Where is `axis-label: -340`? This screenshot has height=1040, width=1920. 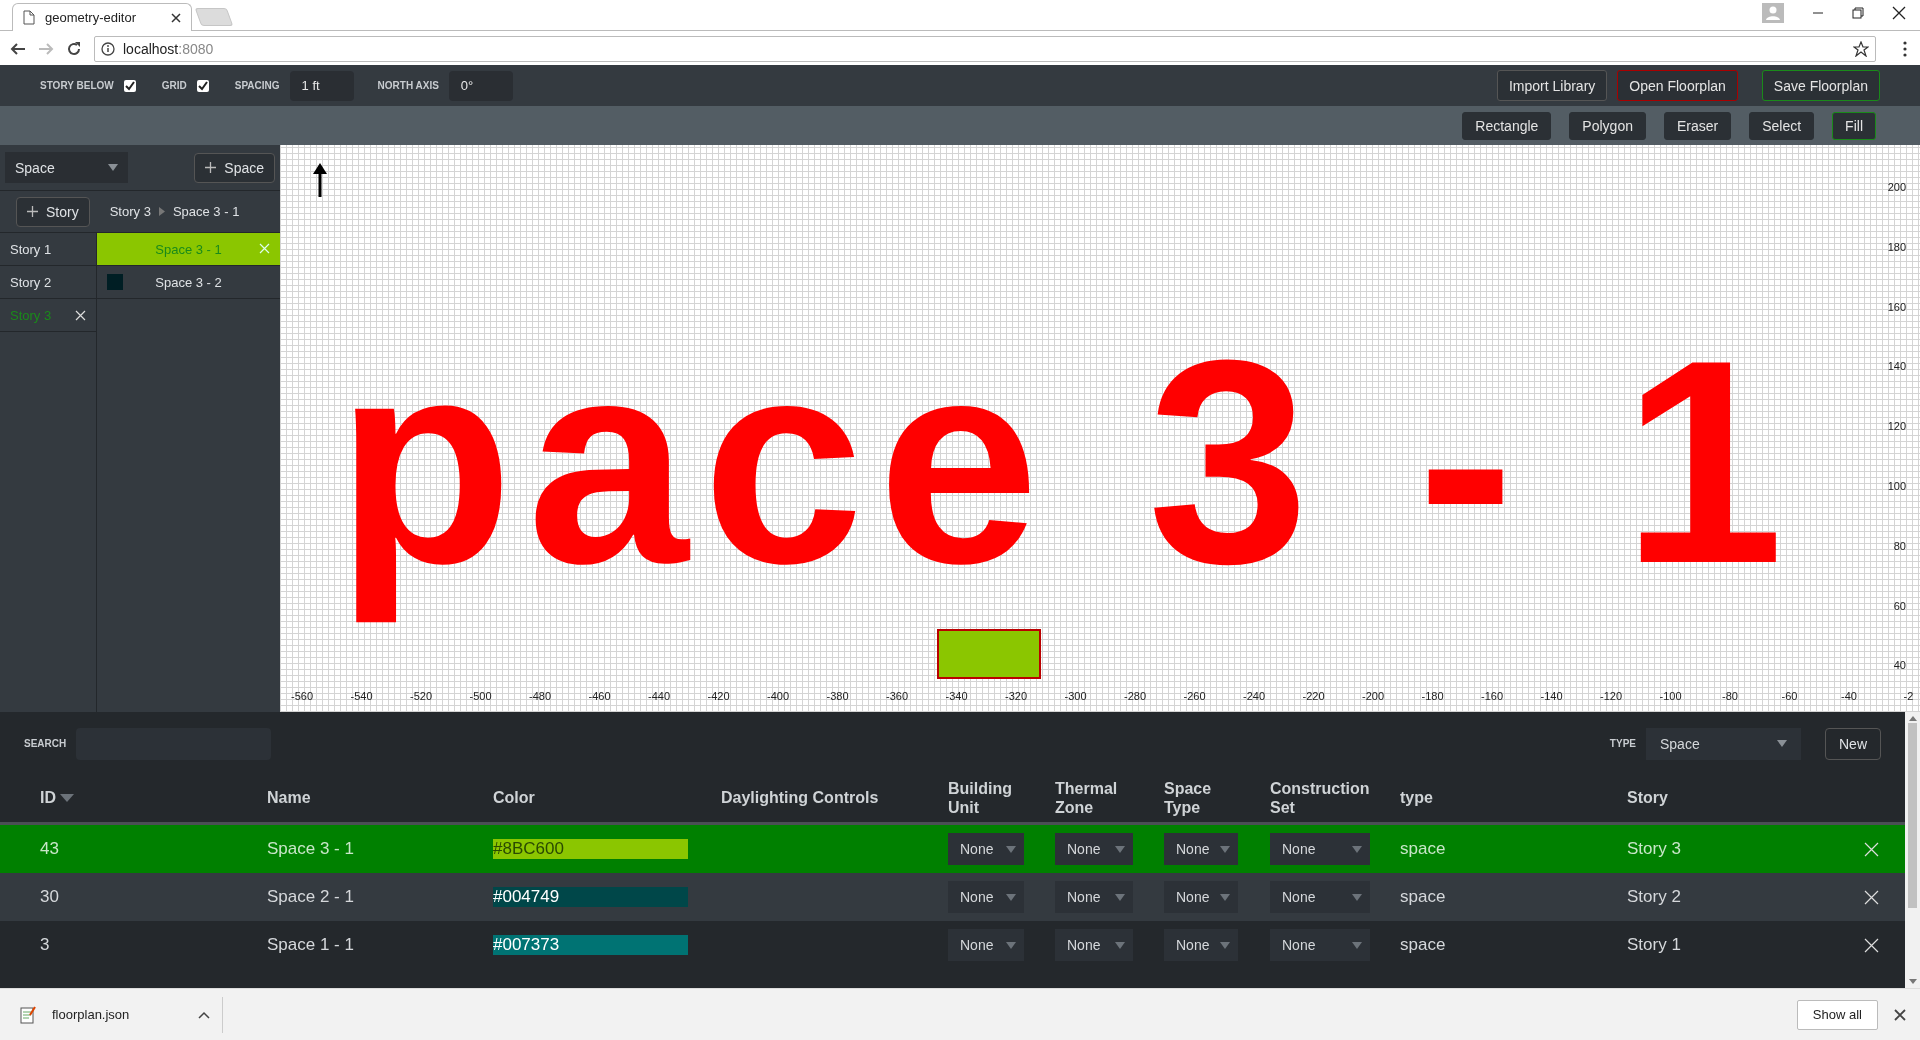
axis-label: -340 is located at coordinates (956, 696).